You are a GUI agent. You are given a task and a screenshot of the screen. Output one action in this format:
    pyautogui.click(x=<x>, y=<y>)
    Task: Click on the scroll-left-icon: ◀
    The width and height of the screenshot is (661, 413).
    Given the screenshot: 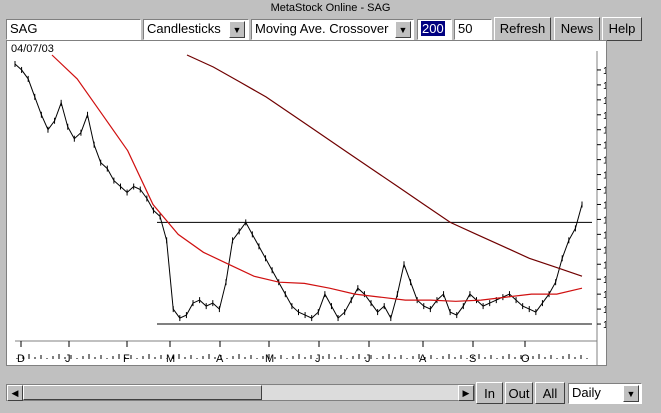 What is the action you would take?
    pyautogui.click(x=15, y=393)
    